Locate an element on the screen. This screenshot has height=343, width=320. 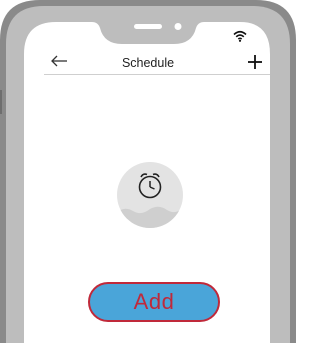
plus-icon is located at coordinates (255, 62).